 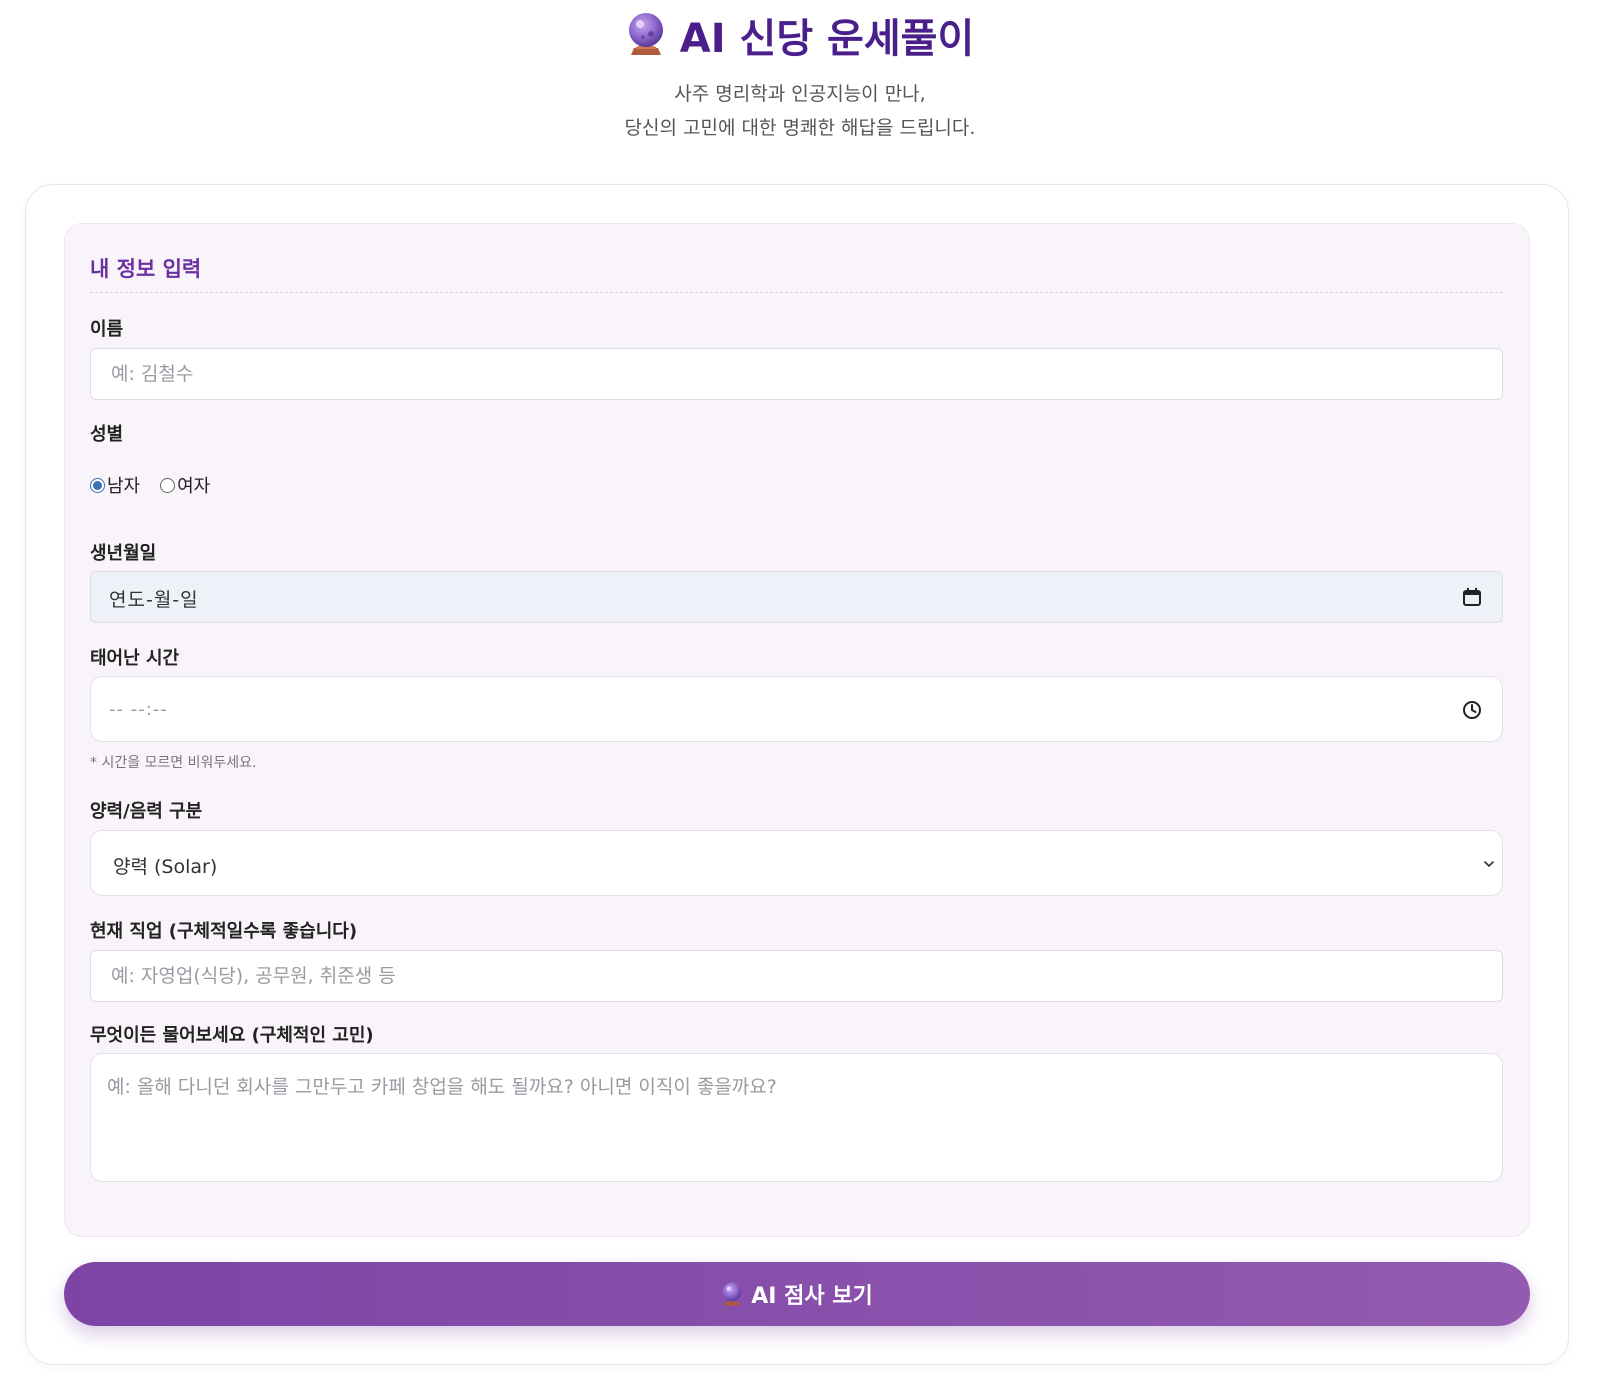 I want to click on job-label: 현재 직업 (구체적일수록 좋습니다), so click(x=224, y=931).